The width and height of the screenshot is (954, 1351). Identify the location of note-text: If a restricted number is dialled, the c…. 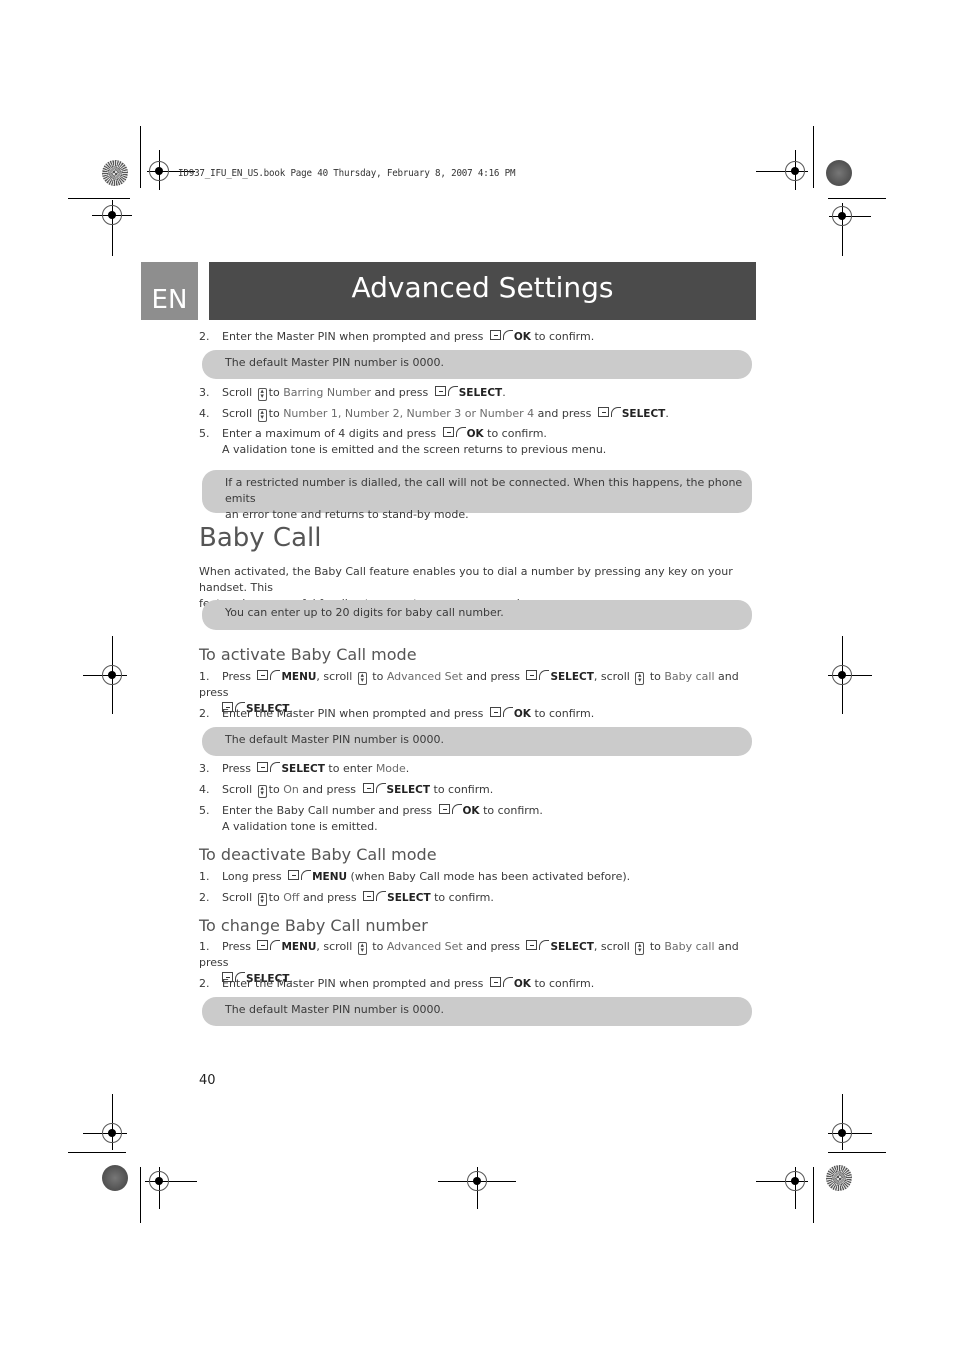
(484, 490).